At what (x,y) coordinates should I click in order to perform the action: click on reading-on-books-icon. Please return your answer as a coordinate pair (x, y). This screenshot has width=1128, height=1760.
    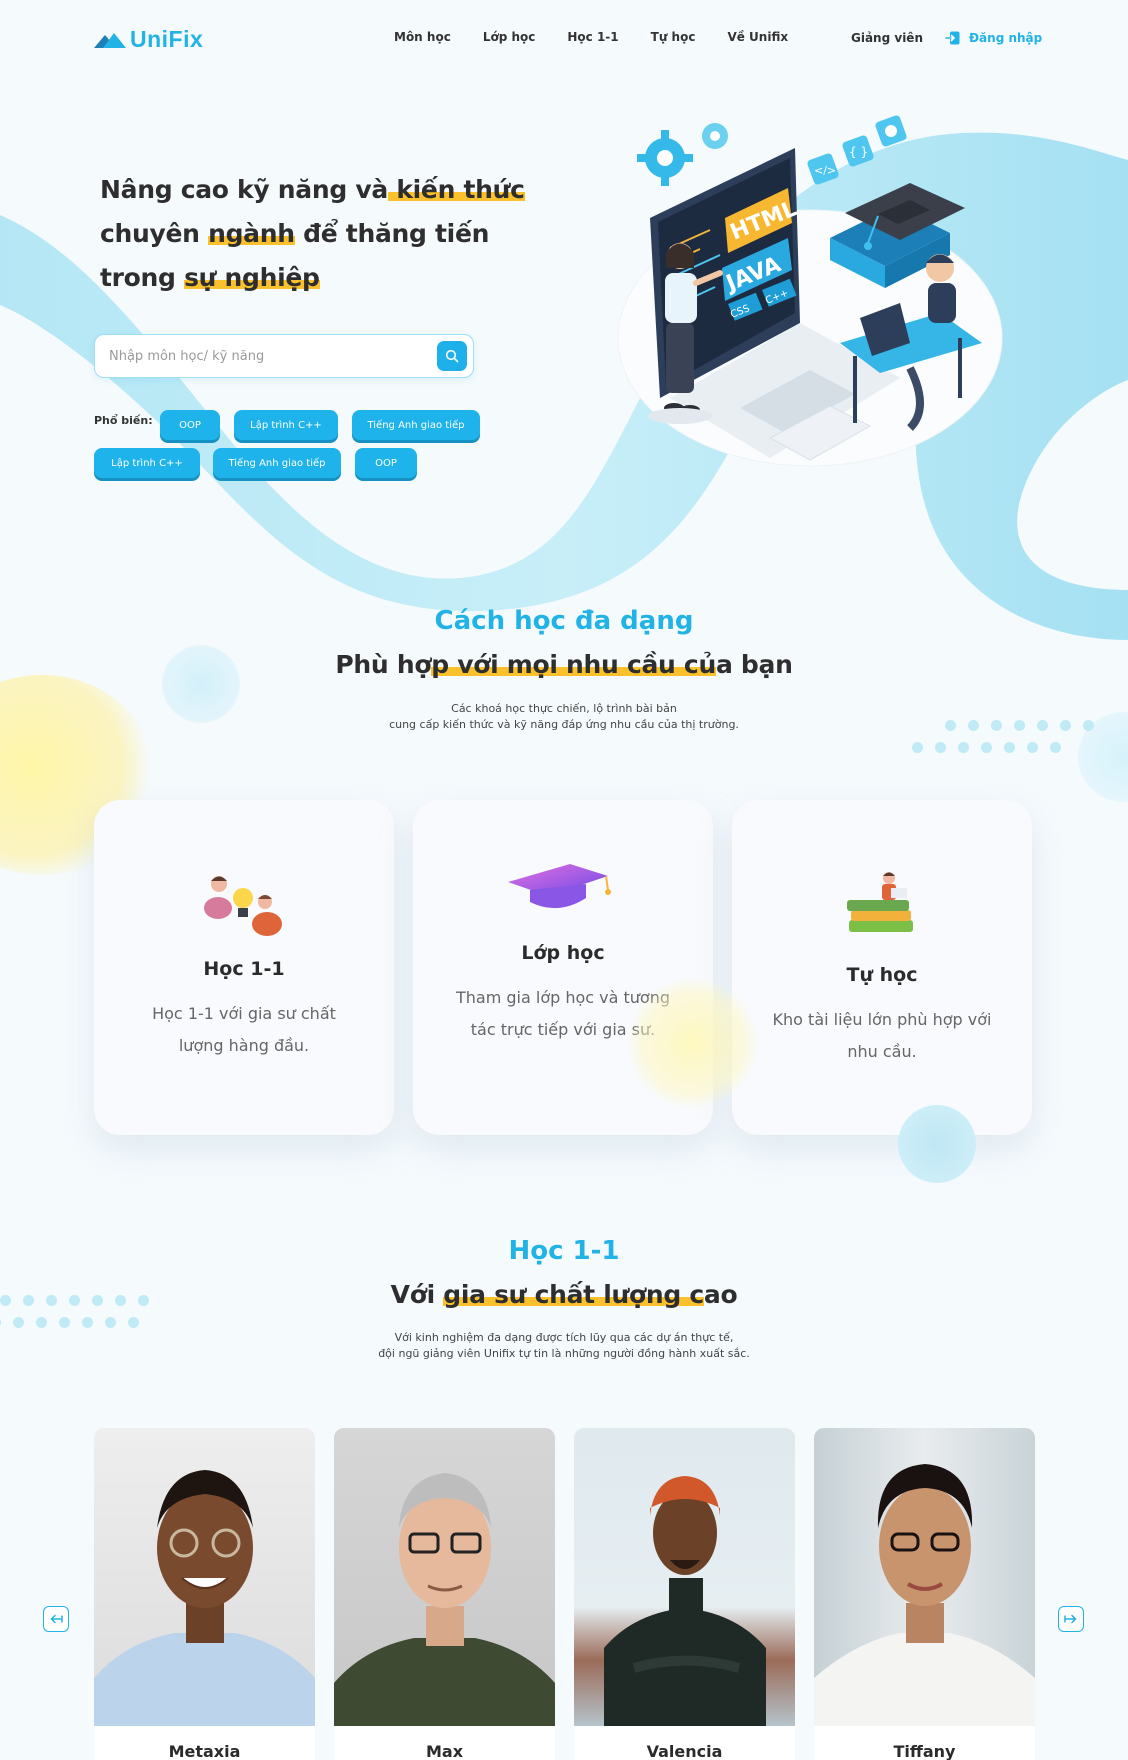
    Looking at the image, I should click on (880, 902).